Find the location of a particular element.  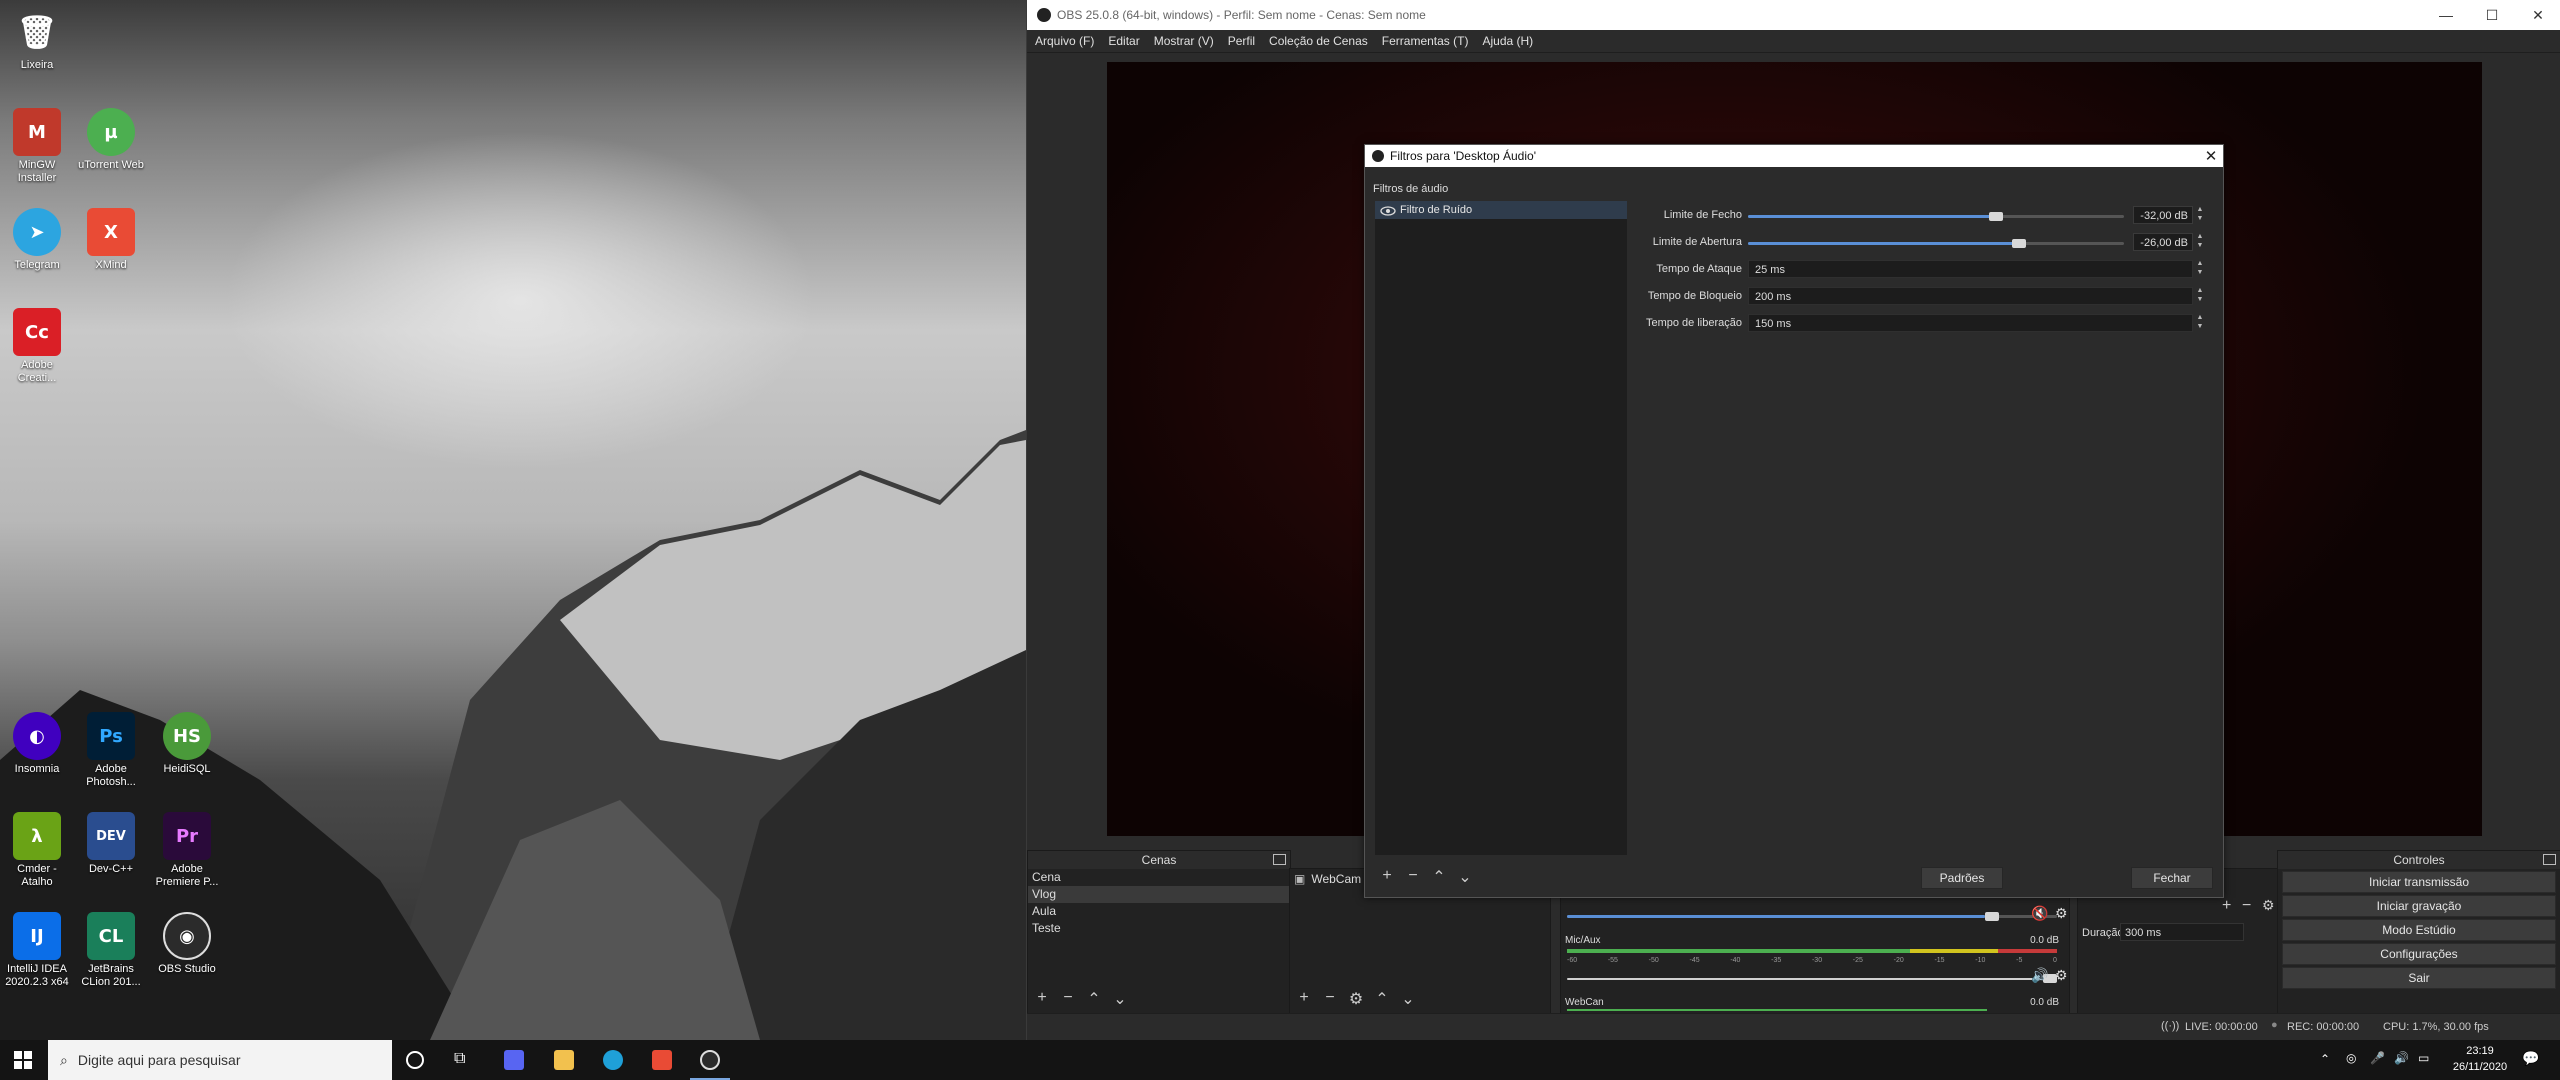

add-filter-icon: + is located at coordinates (1387, 877).